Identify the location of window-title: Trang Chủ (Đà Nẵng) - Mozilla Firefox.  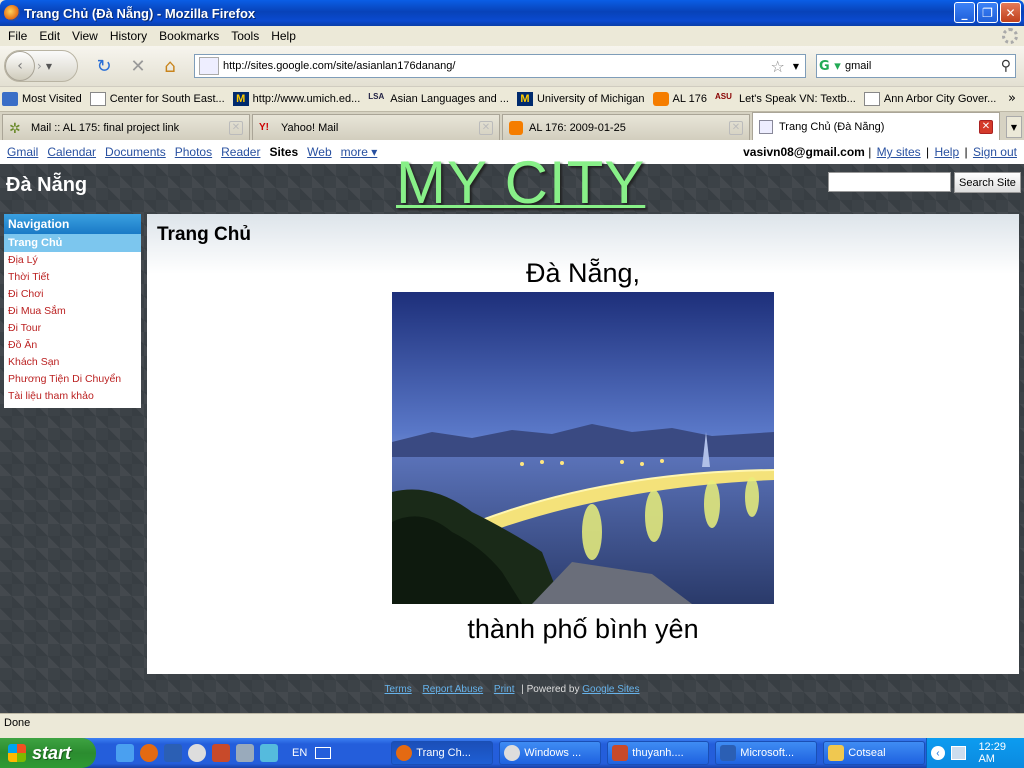
(140, 13).